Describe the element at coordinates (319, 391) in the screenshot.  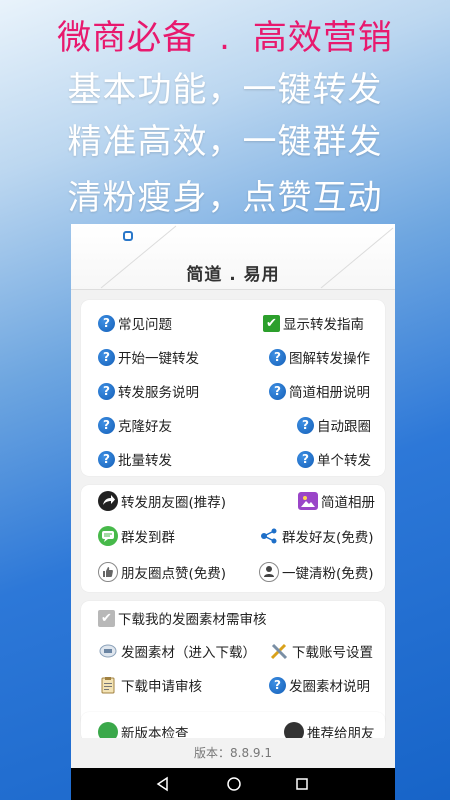
I see `album-help-item: ? 简道相册说明` at that location.